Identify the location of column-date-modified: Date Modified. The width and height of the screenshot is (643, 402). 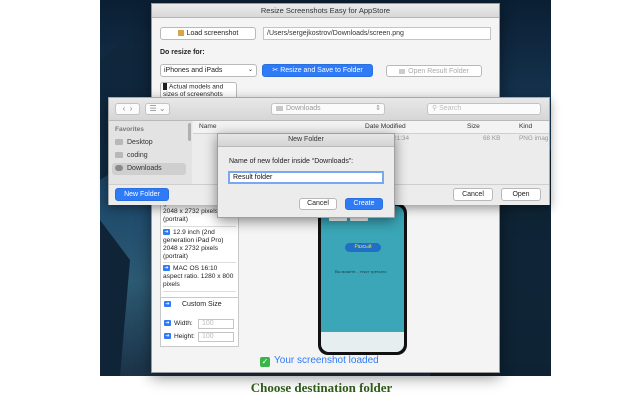
(385, 127).